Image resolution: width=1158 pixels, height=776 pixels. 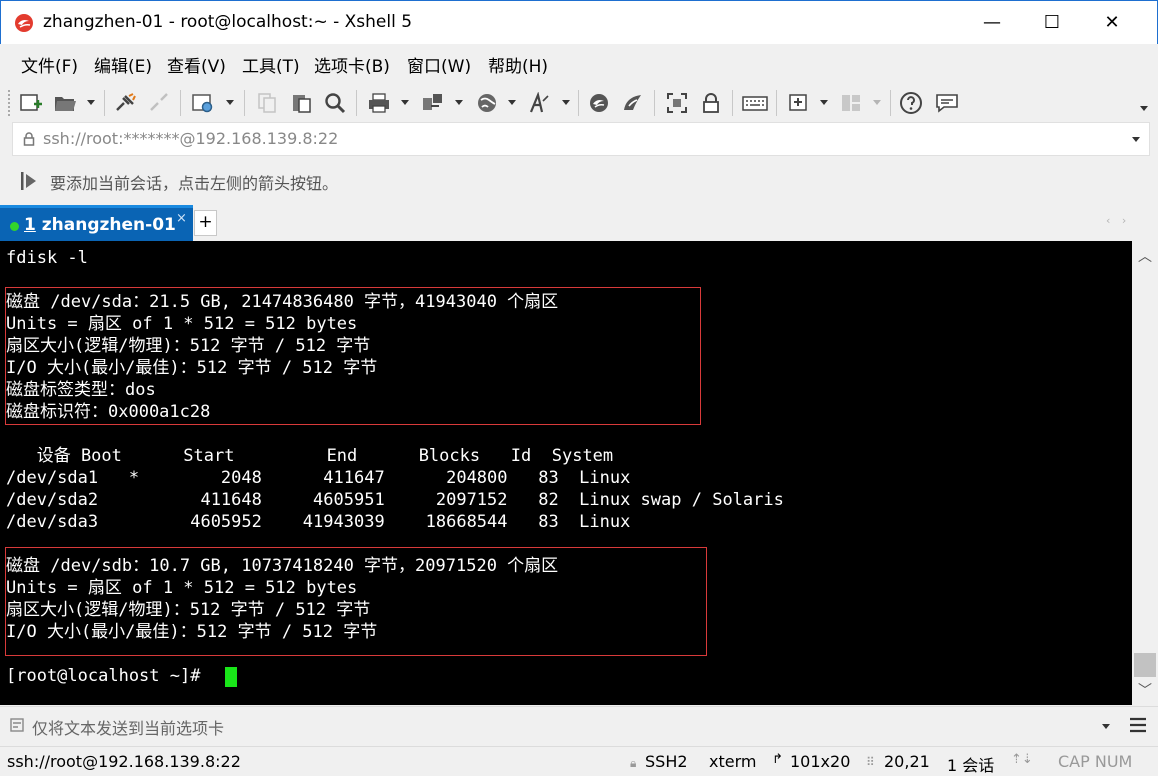 I want to click on keyboard-icon, so click(x=755, y=103).